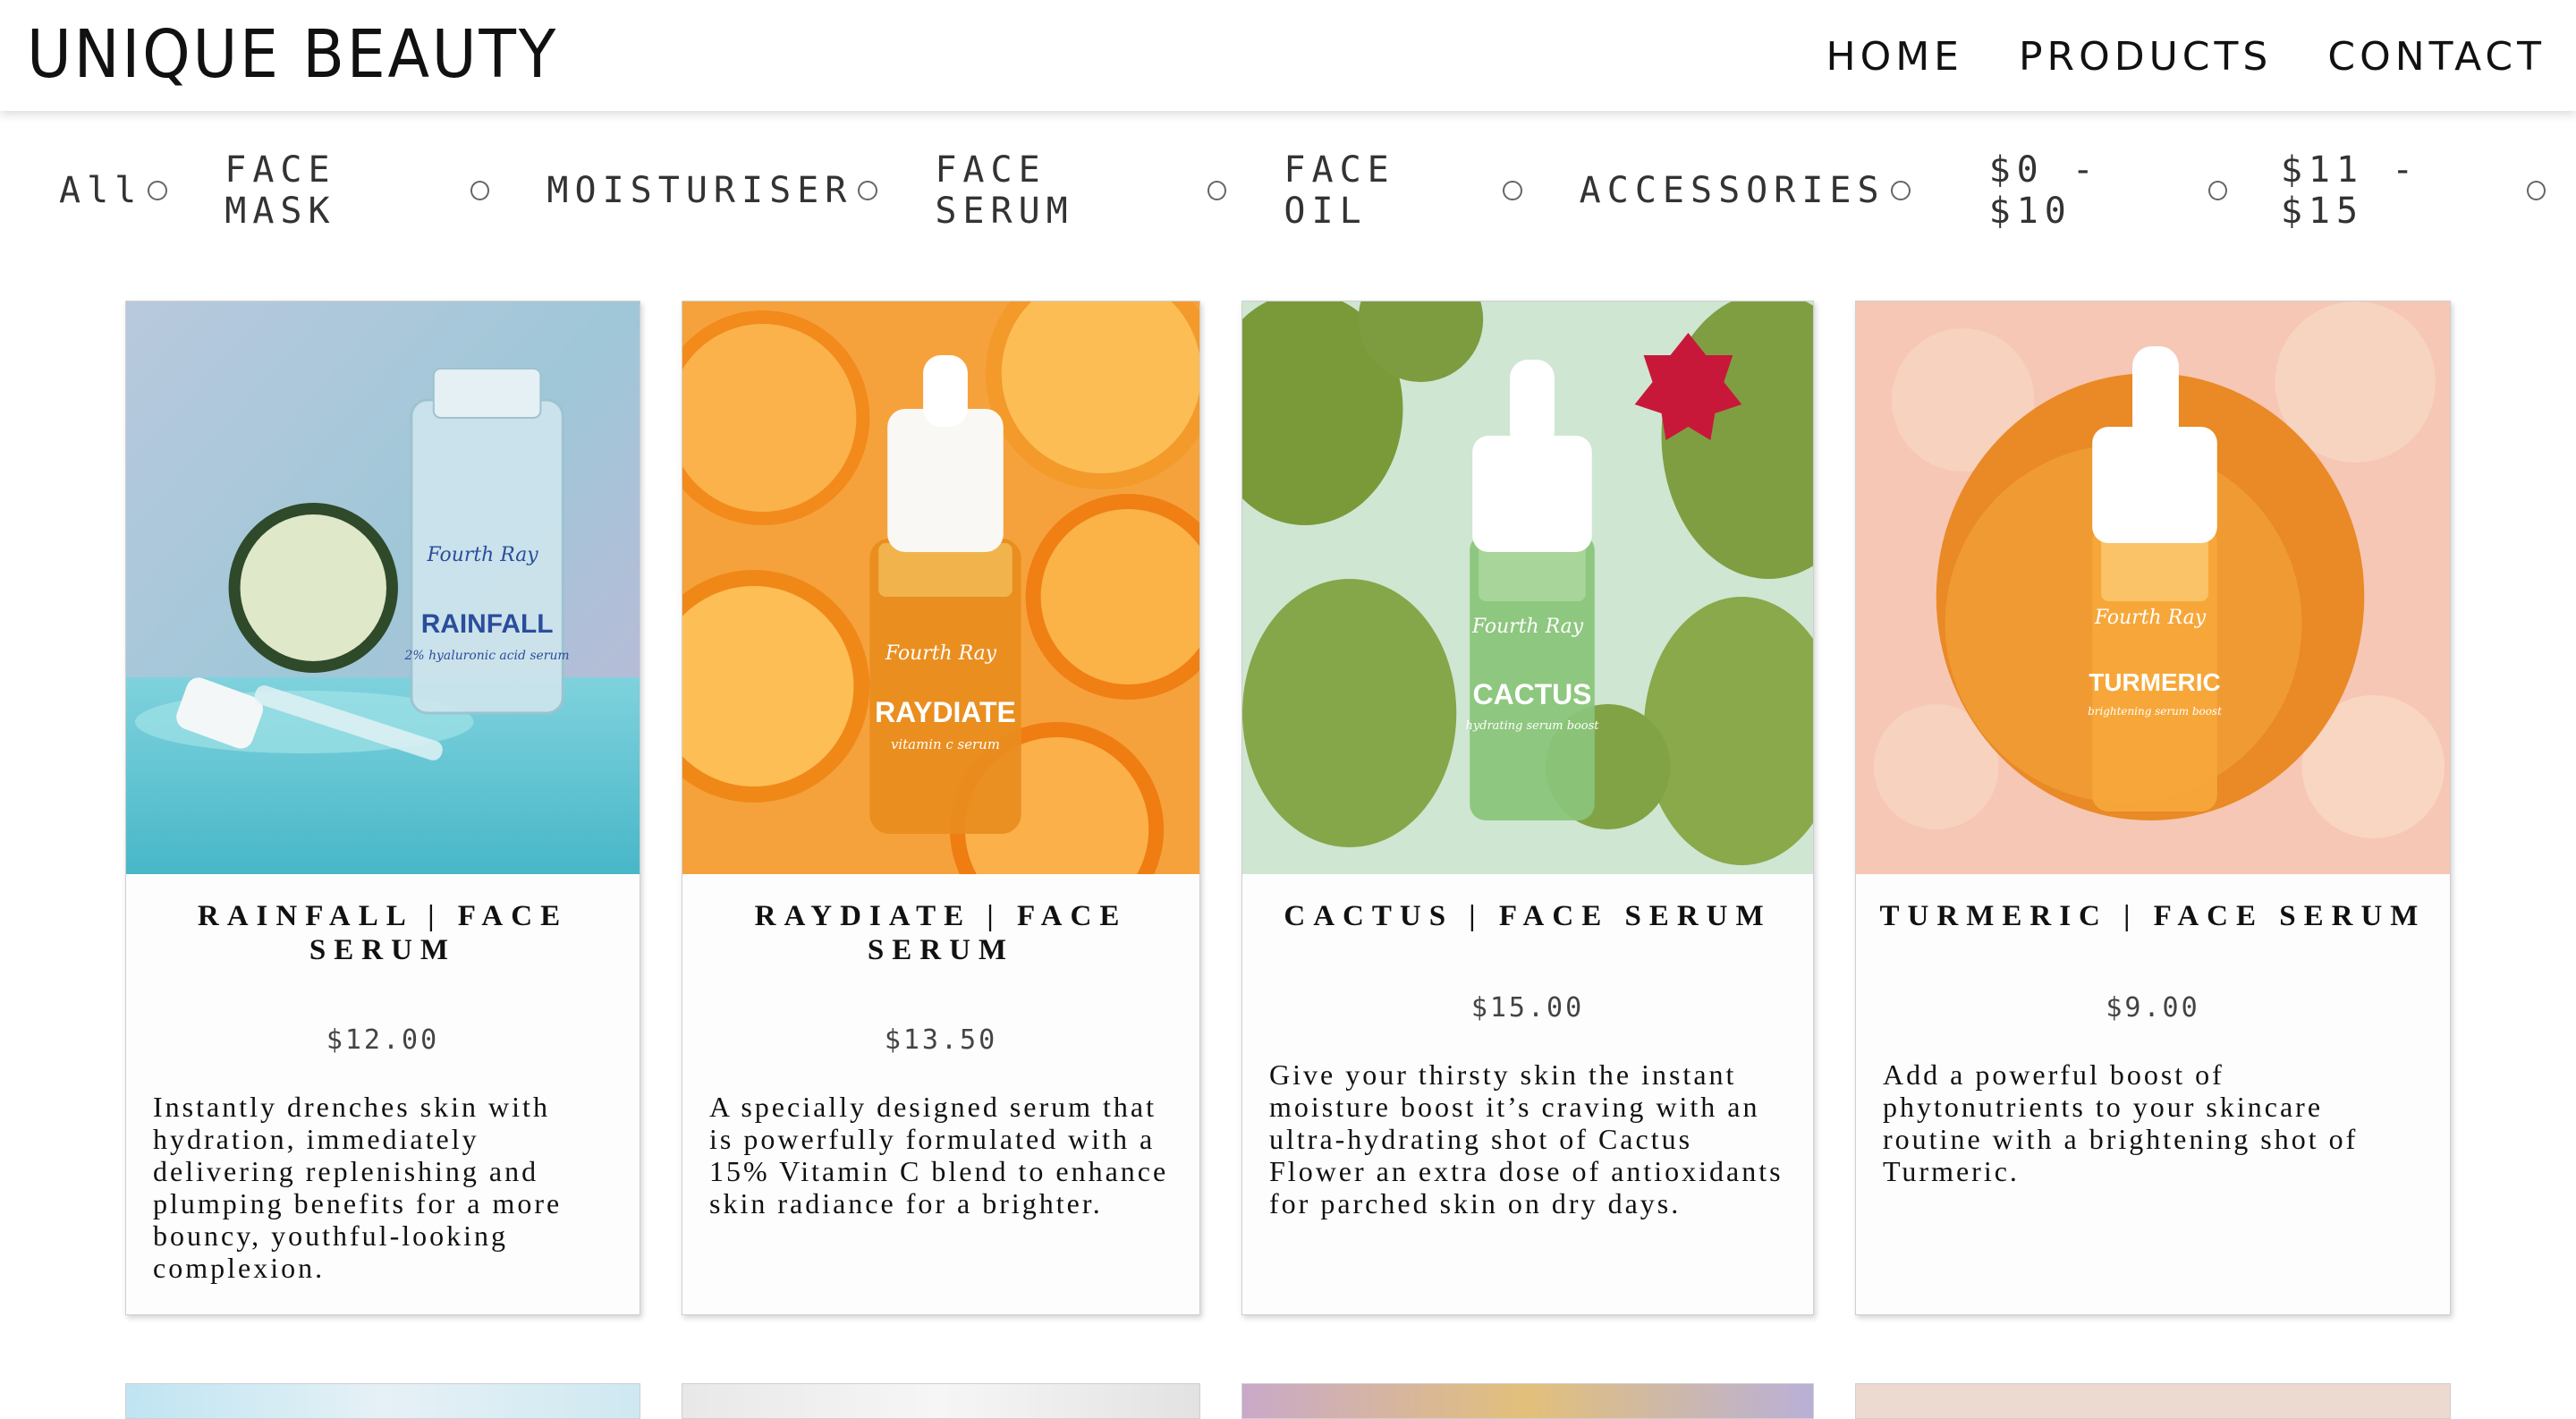 The height and width of the screenshot is (1419, 2576). I want to click on nav-home-link: HOME, so click(1894, 57).